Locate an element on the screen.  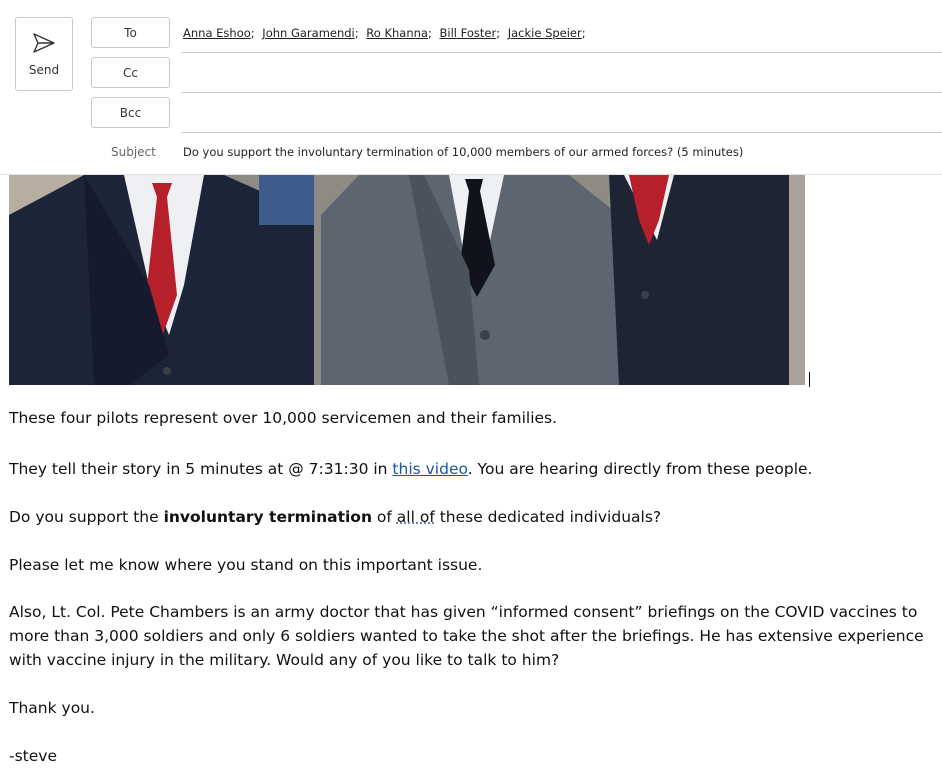
grammar-flag: all of is located at coordinates (416, 517).